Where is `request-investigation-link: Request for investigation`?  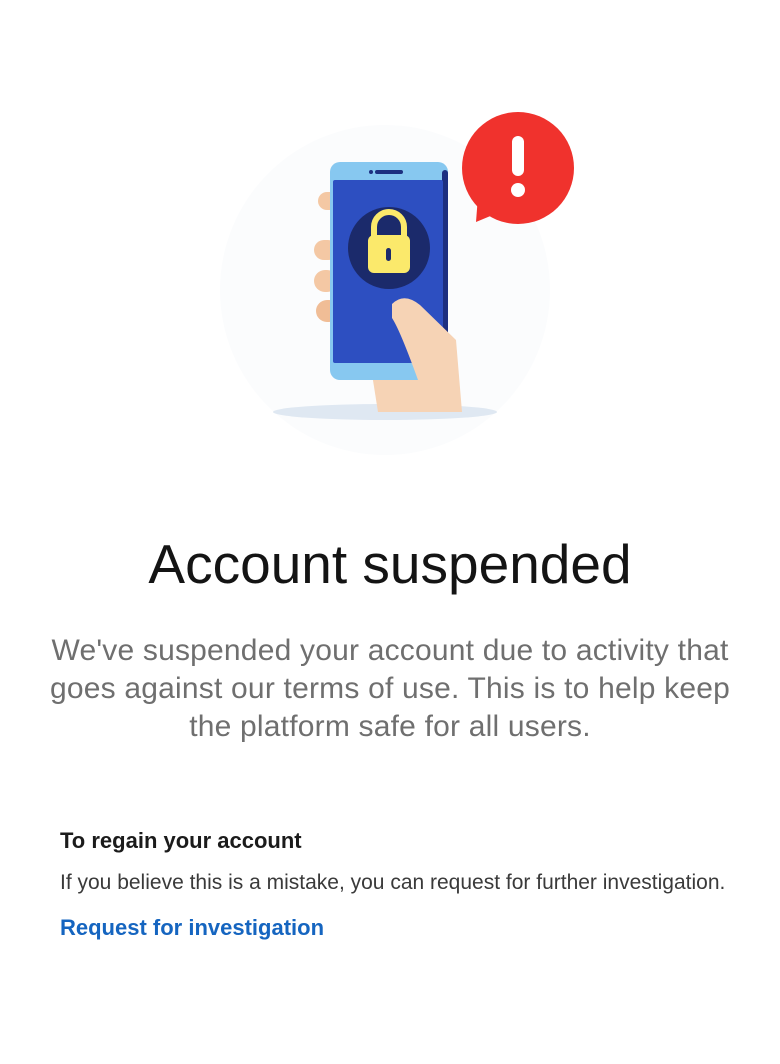
request-investigation-link: Request for investigation is located at coordinates (192, 928).